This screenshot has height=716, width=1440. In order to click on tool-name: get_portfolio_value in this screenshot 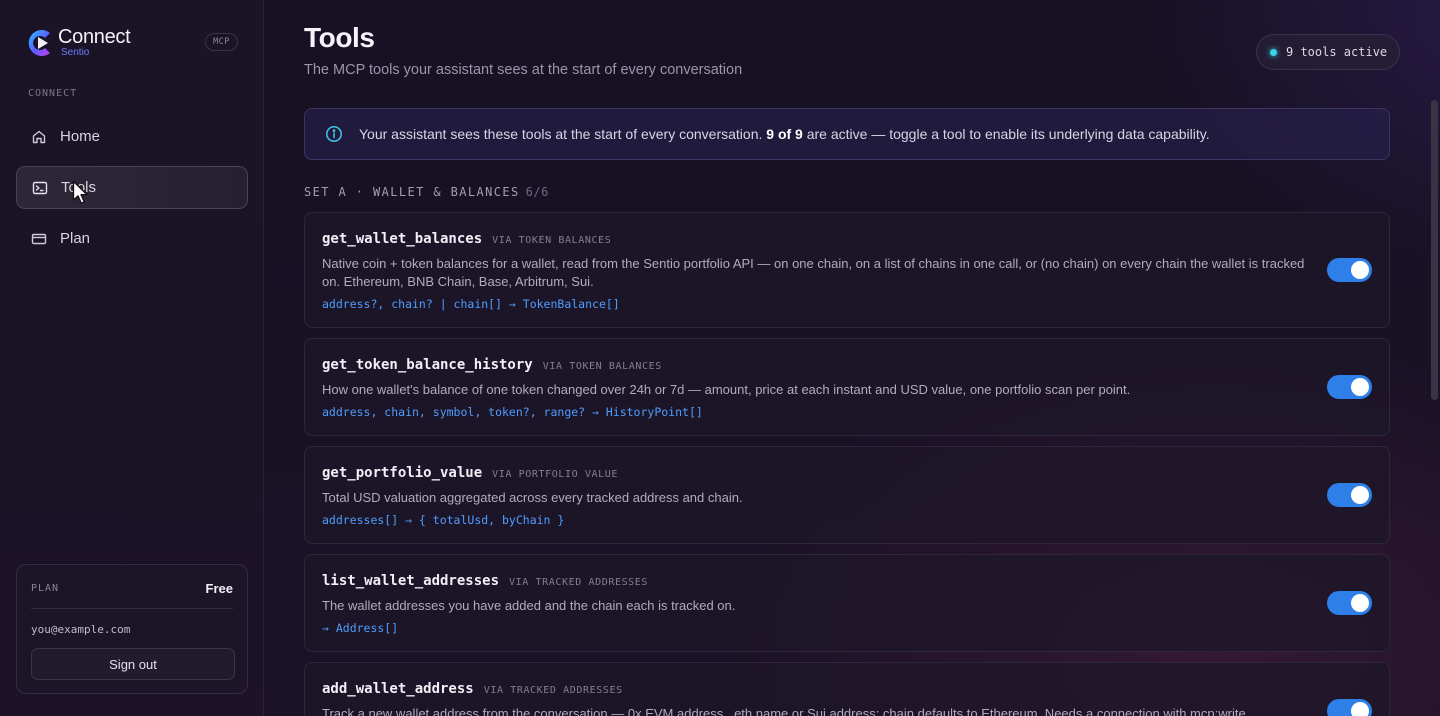, I will do `click(402, 473)`.